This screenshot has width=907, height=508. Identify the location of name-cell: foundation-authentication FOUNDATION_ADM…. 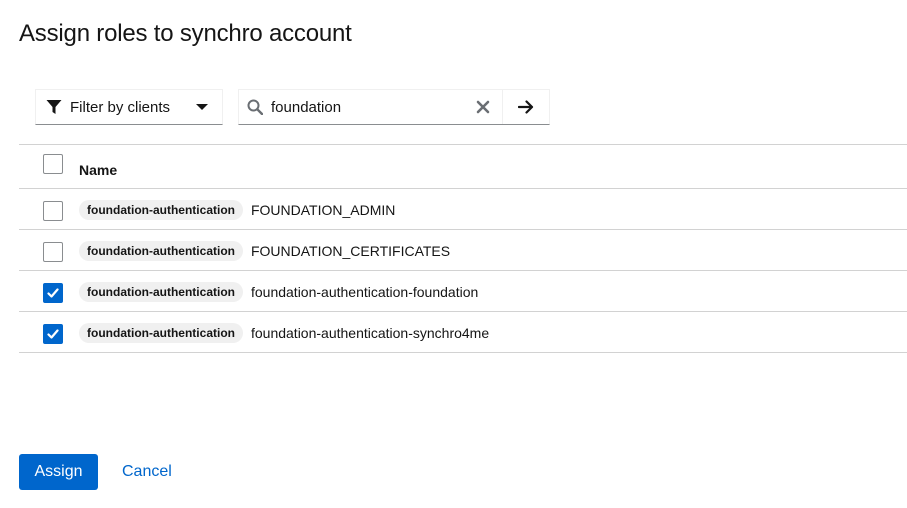
(237, 210).